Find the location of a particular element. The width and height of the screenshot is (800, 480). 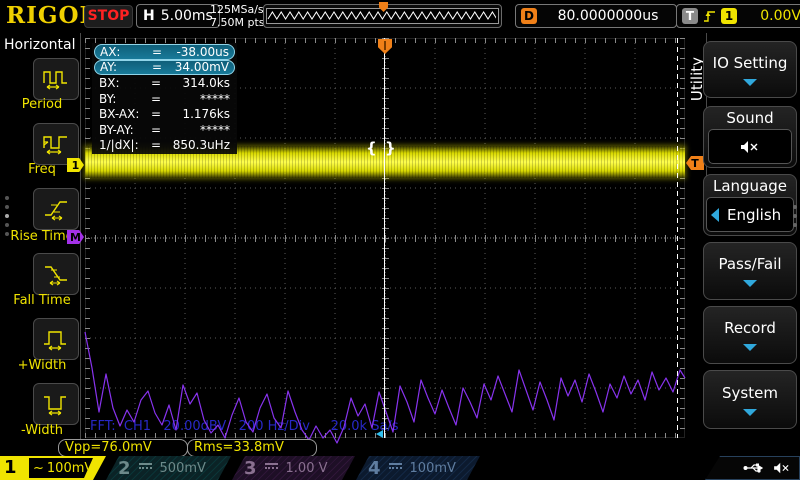

measurement-vpp: Vpp=76.0mV is located at coordinates (123, 448).